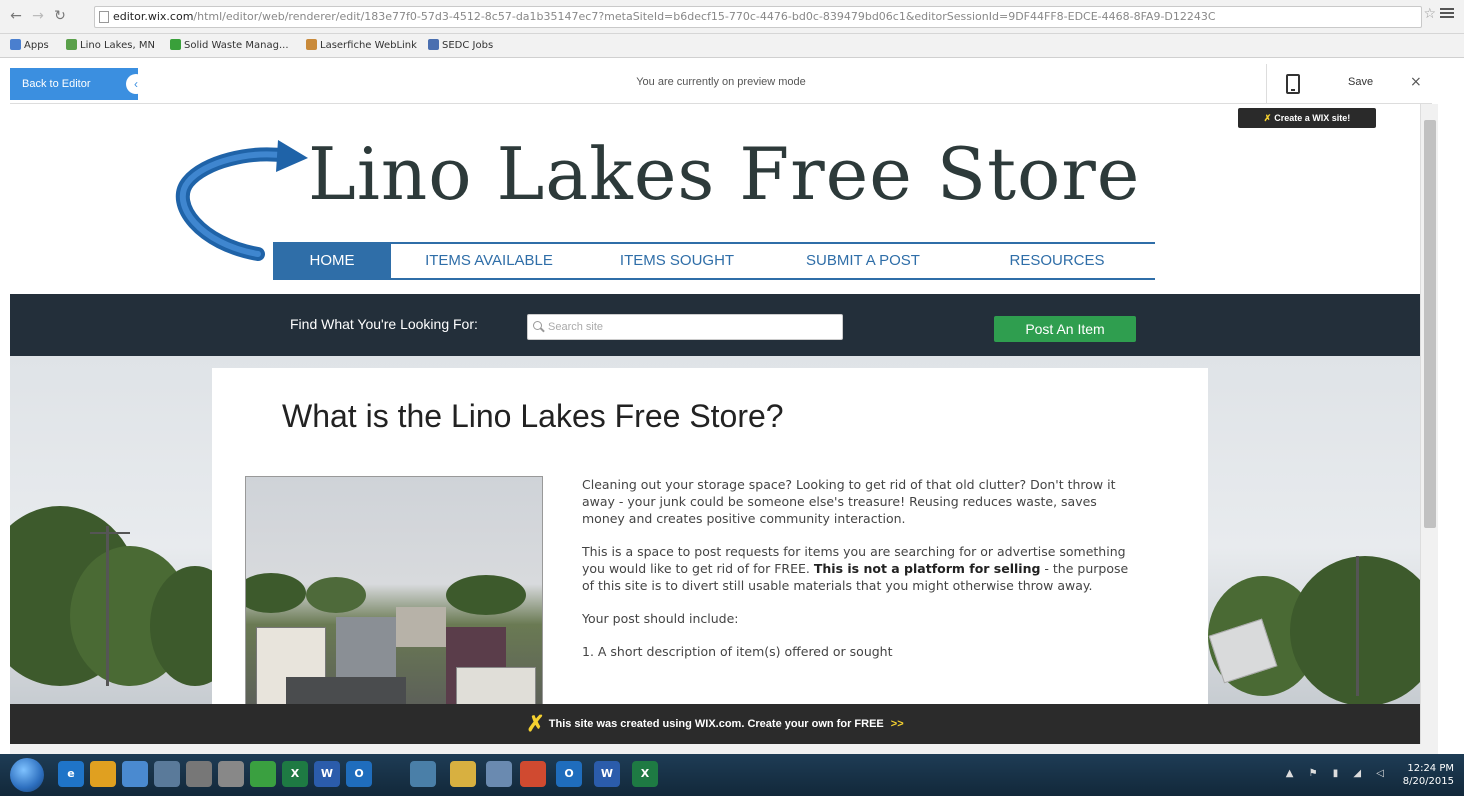  I want to click on post-an-item-button: Post An Item, so click(1065, 329).